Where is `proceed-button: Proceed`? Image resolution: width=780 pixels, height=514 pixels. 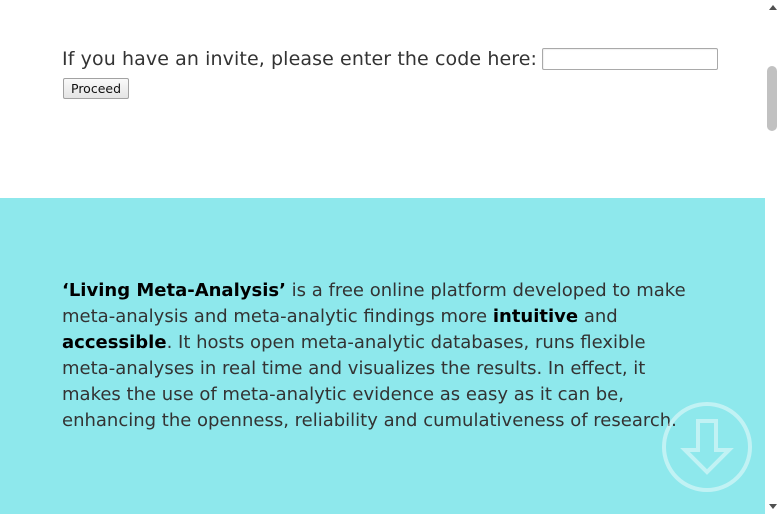 proceed-button: Proceed is located at coordinates (96, 88).